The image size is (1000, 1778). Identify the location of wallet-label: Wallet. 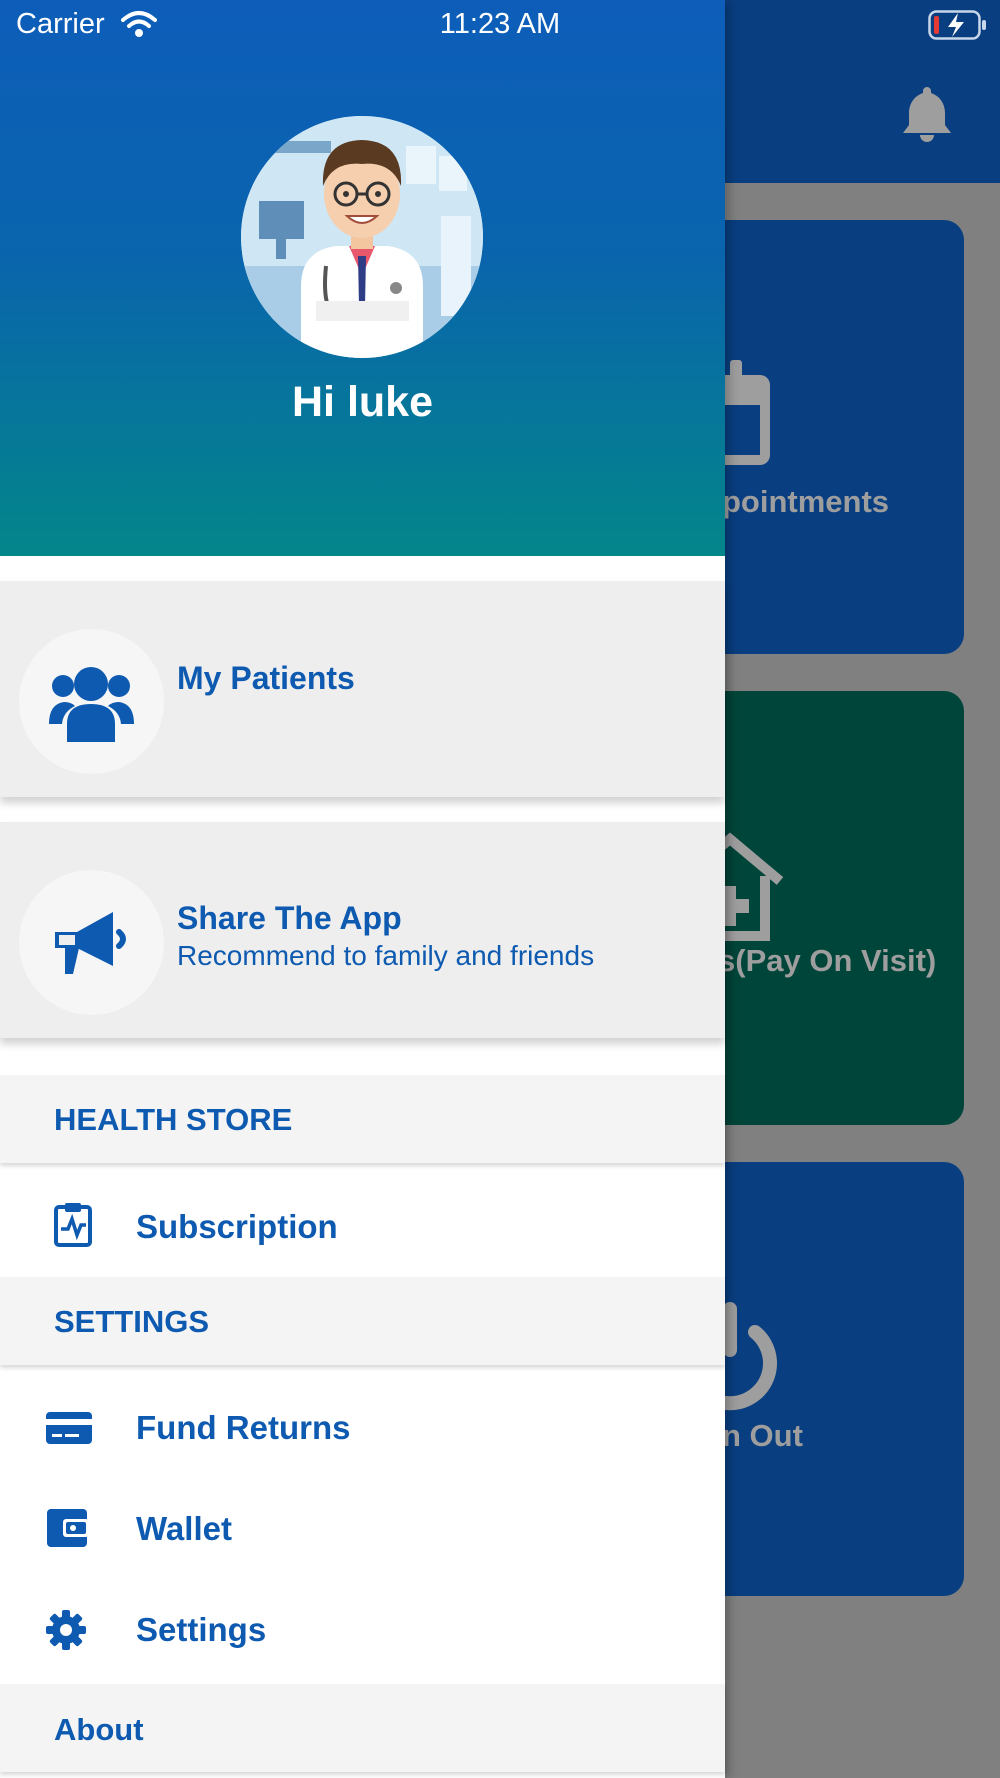
(184, 1528).